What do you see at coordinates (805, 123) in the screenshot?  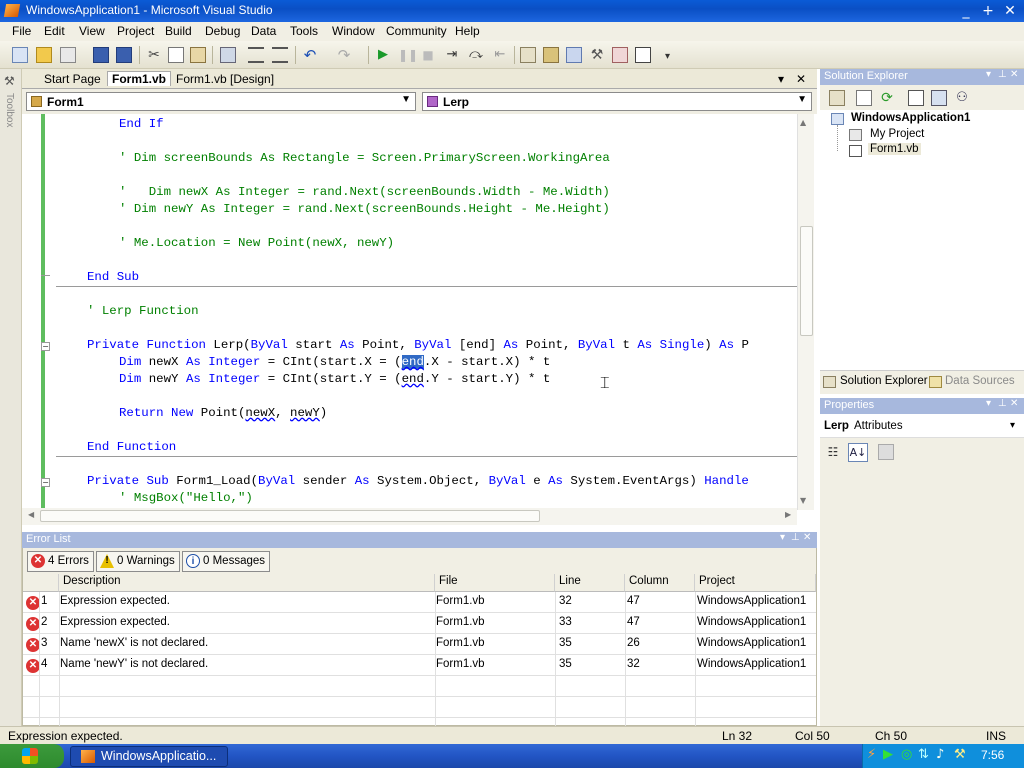 I see `scroll-up-icon: ▲` at bounding box center [805, 123].